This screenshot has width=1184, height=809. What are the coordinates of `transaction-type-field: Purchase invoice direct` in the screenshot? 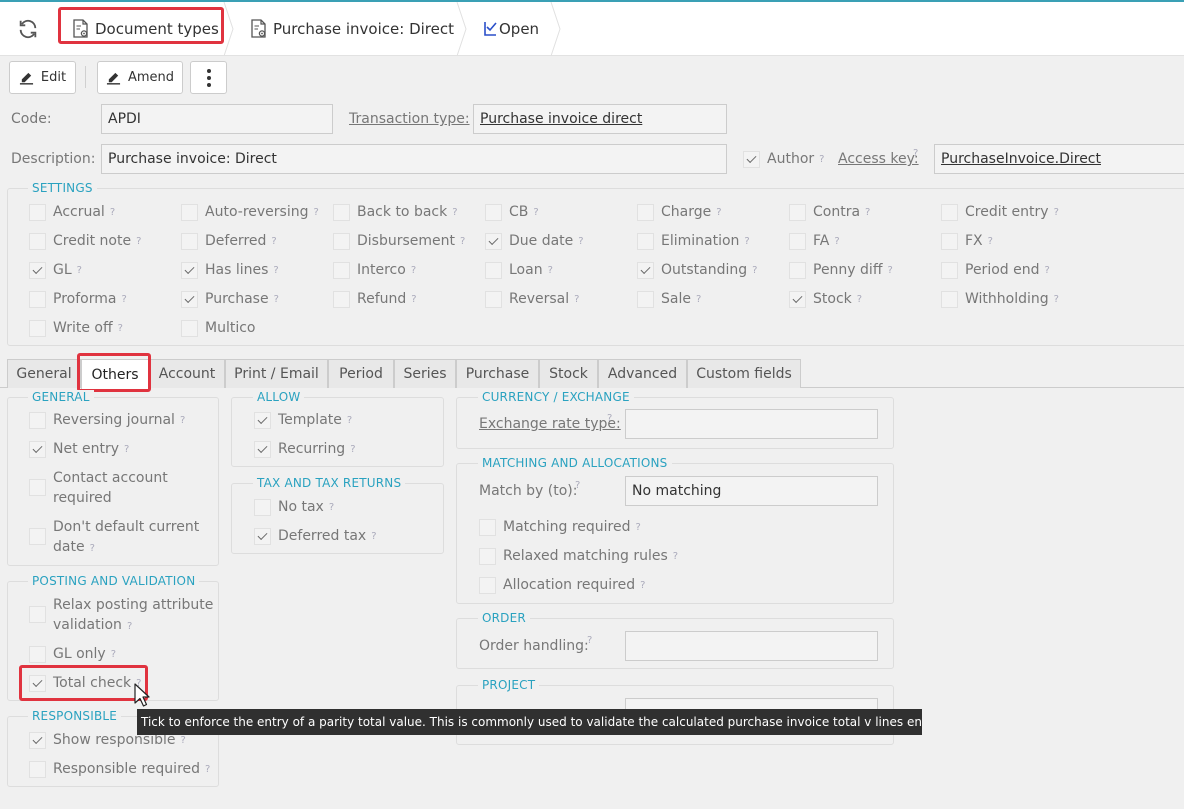 It's located at (600, 119).